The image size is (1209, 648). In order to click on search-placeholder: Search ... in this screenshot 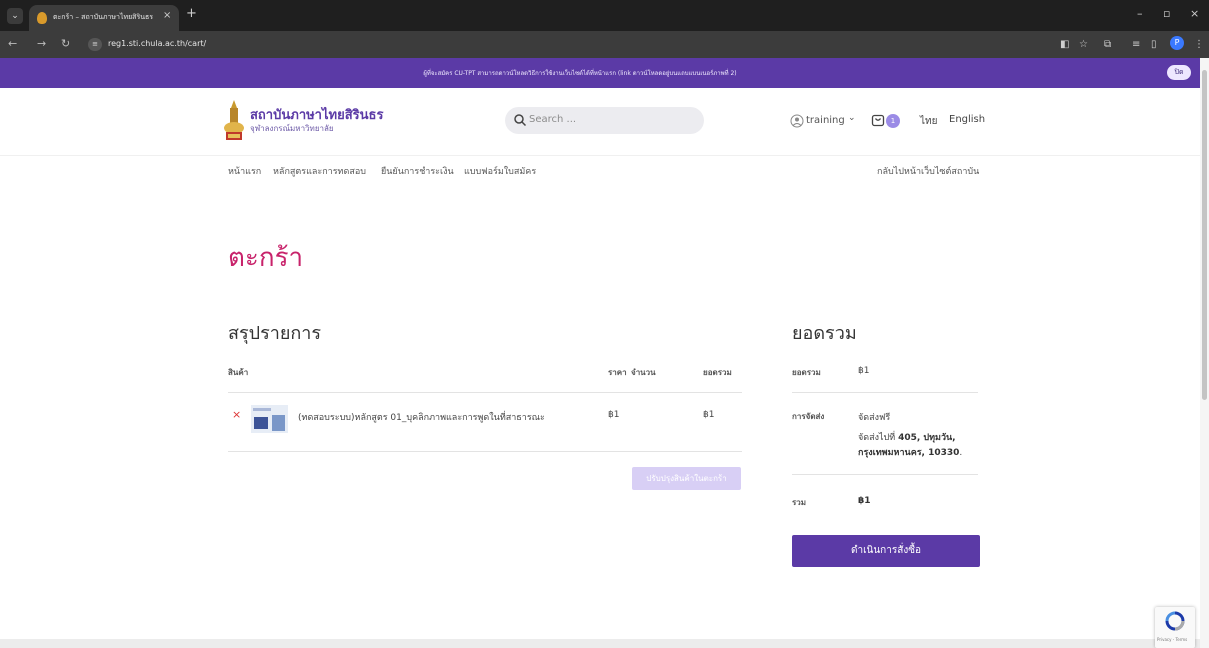, I will do `click(553, 119)`.